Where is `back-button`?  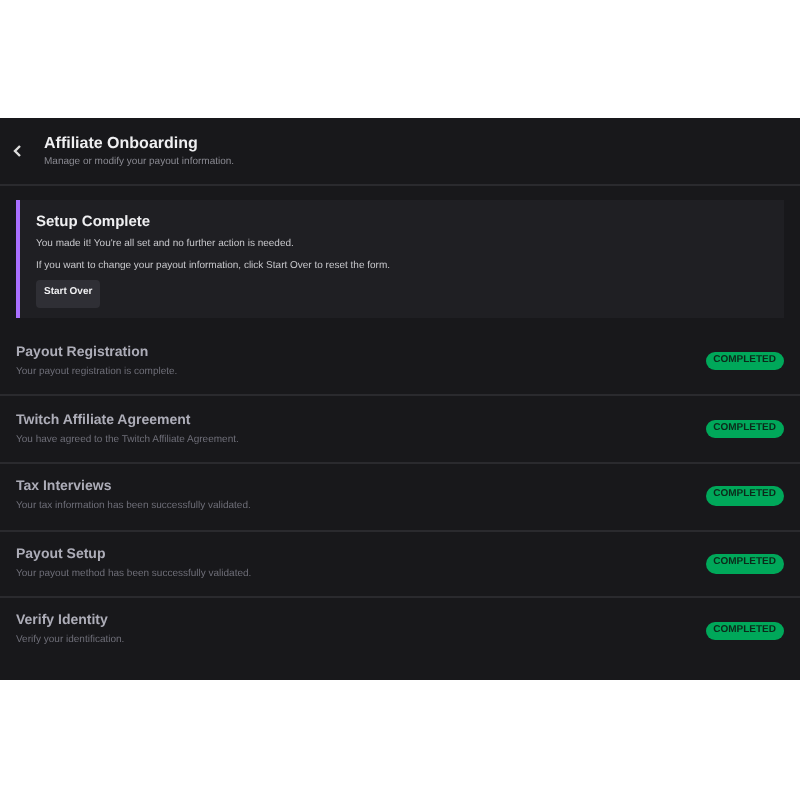
back-button is located at coordinates (16, 151).